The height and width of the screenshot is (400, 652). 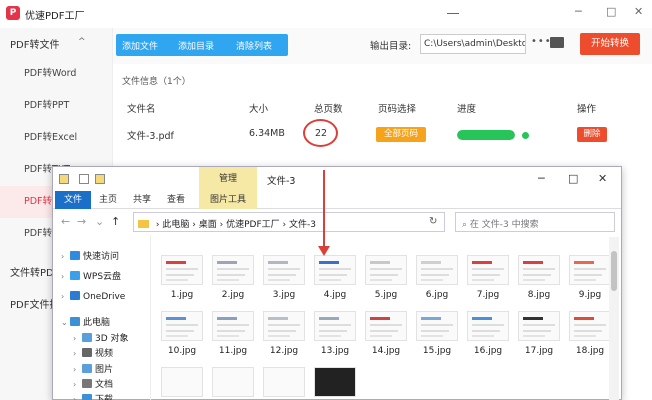 What do you see at coordinates (254, 45) in the screenshot?
I see `clear-list-button: 清除列表` at bounding box center [254, 45].